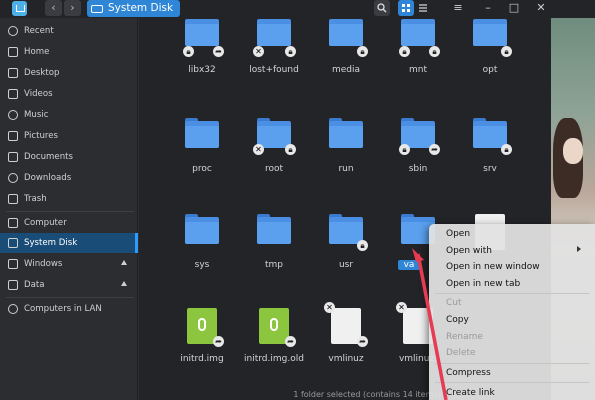 The width and height of the screenshot is (595, 400). Describe the element at coordinates (516, 392) in the screenshot. I see `menu-item-create-link: Create link` at that location.